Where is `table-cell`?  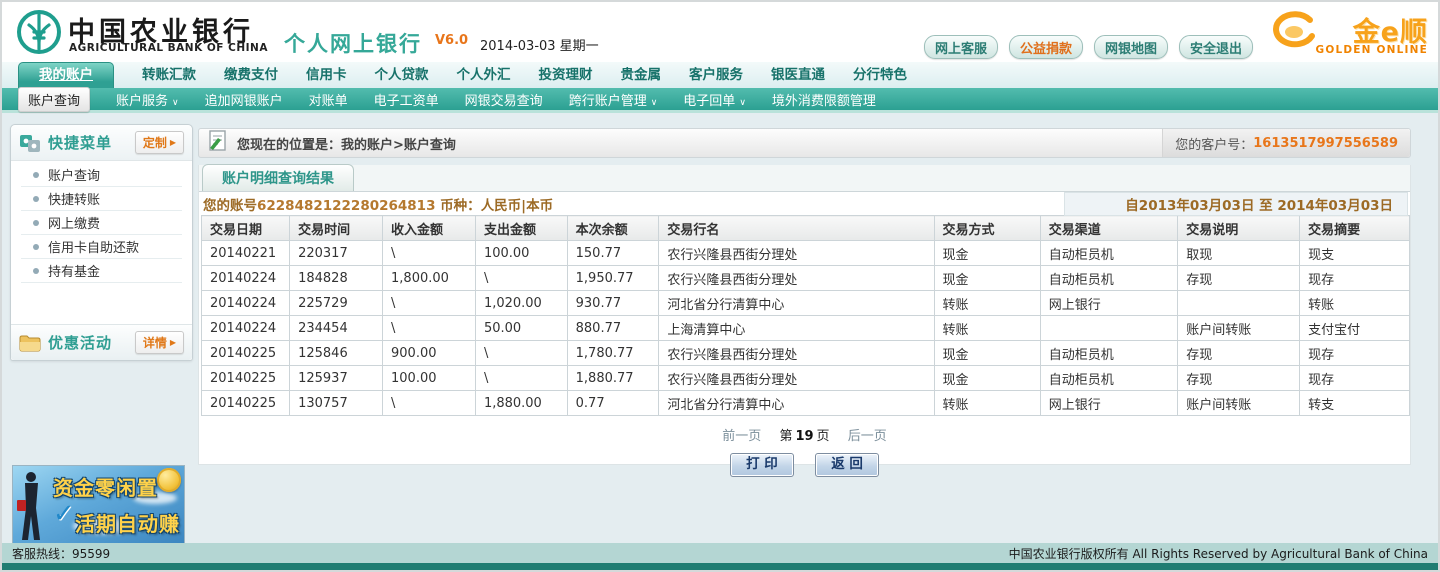 table-cell is located at coordinates (1239, 303).